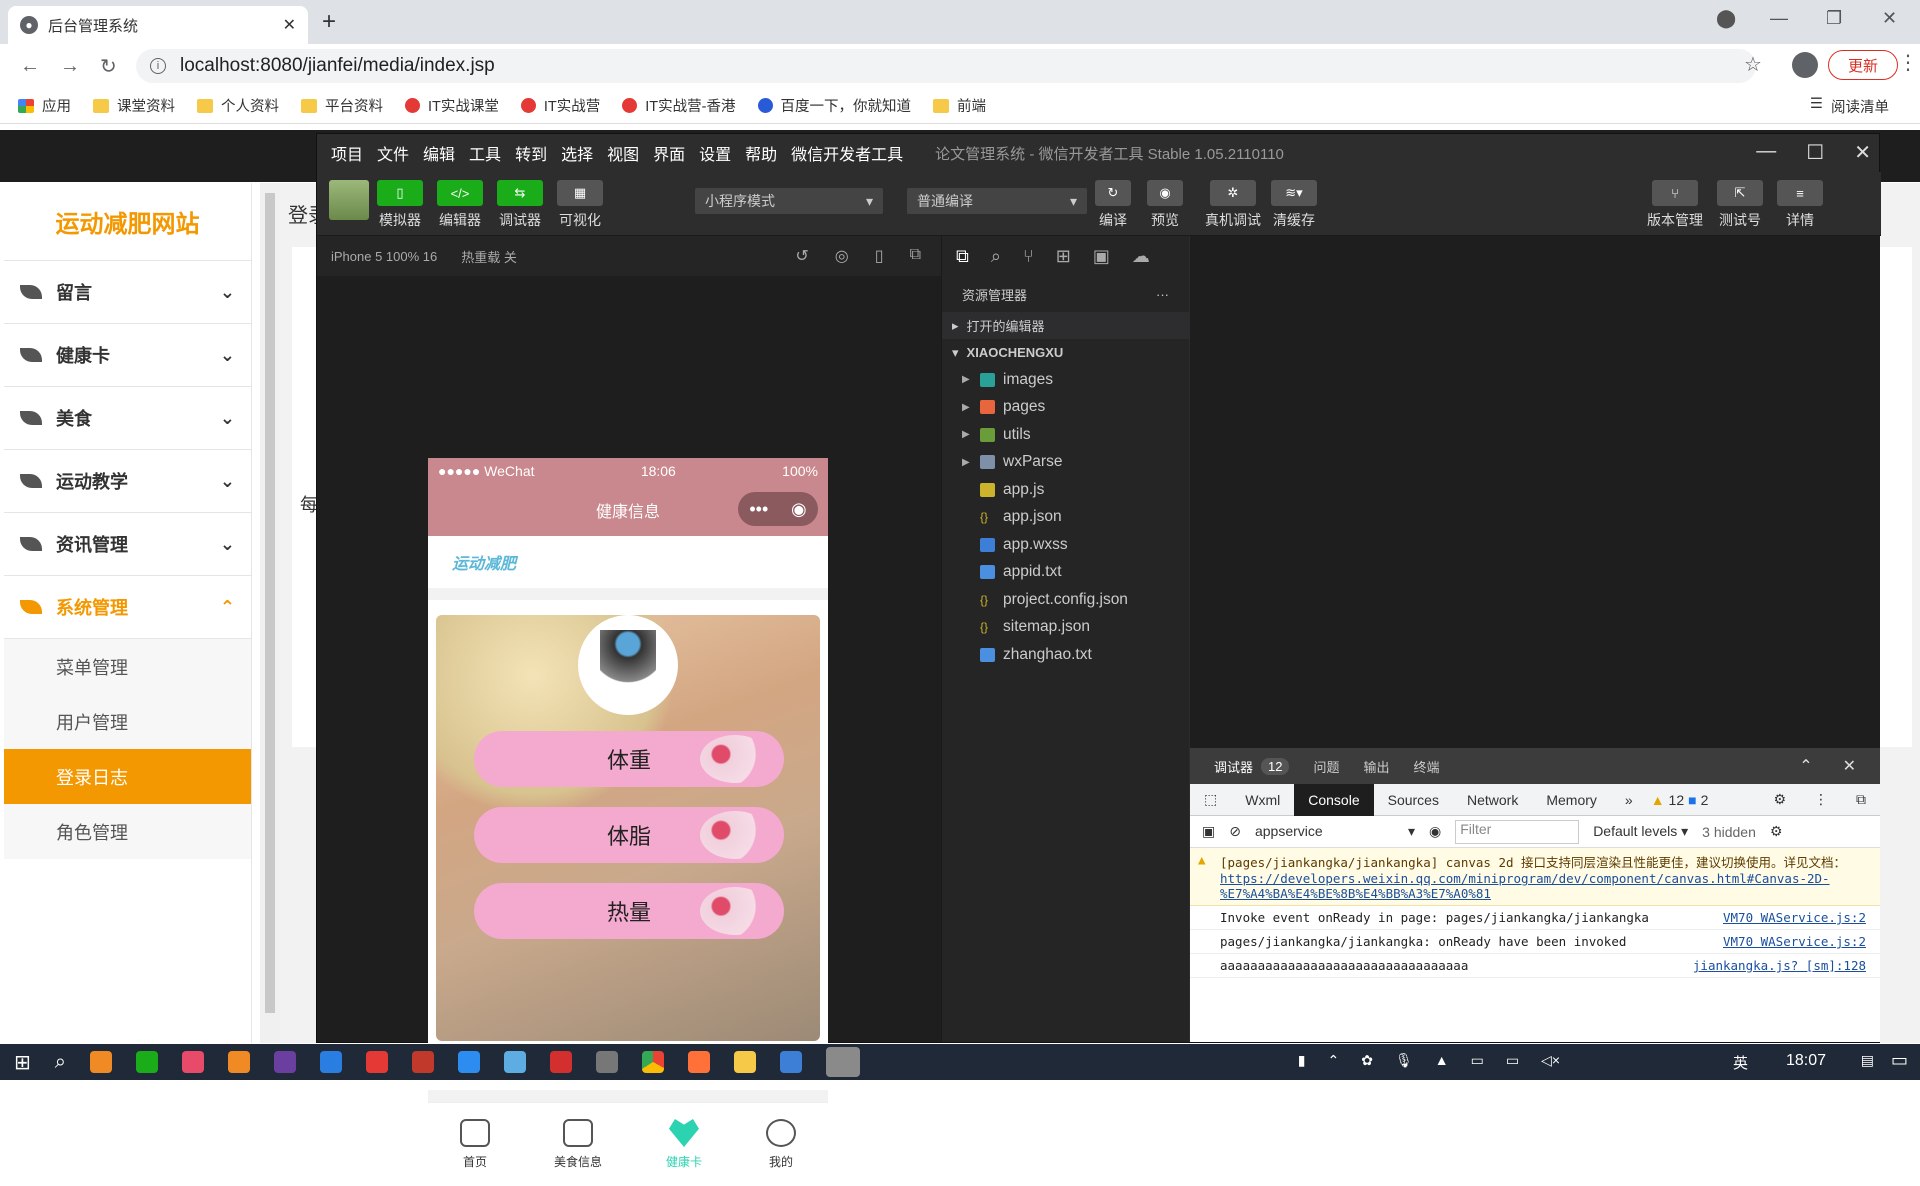 The image size is (1920, 1186). What do you see at coordinates (1294, 205) in the screenshot?
I see `clear-cache-button: ≋▾ 清缓存` at bounding box center [1294, 205].